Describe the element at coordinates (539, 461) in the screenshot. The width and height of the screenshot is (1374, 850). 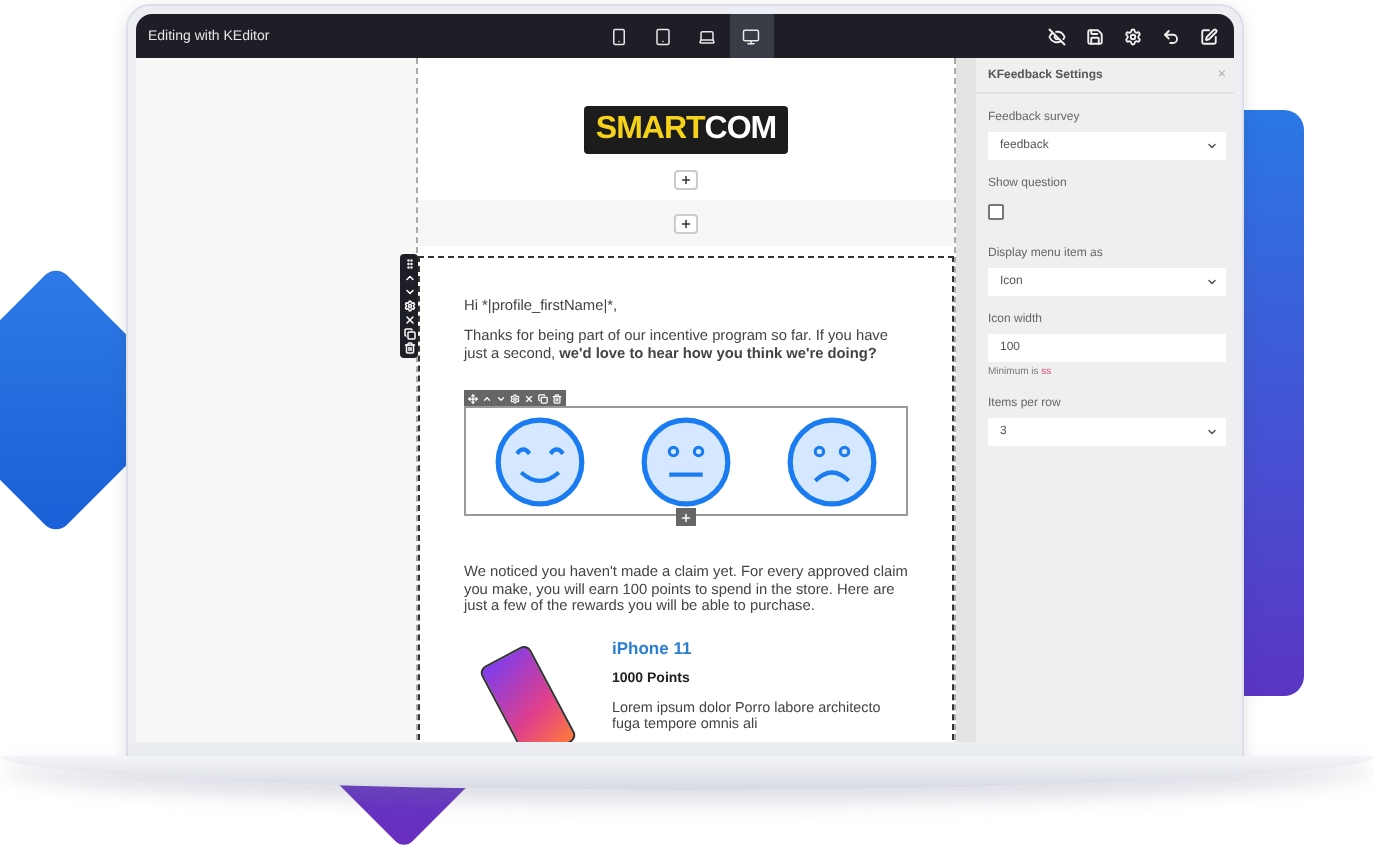
I see `smiling-face-icon` at that location.